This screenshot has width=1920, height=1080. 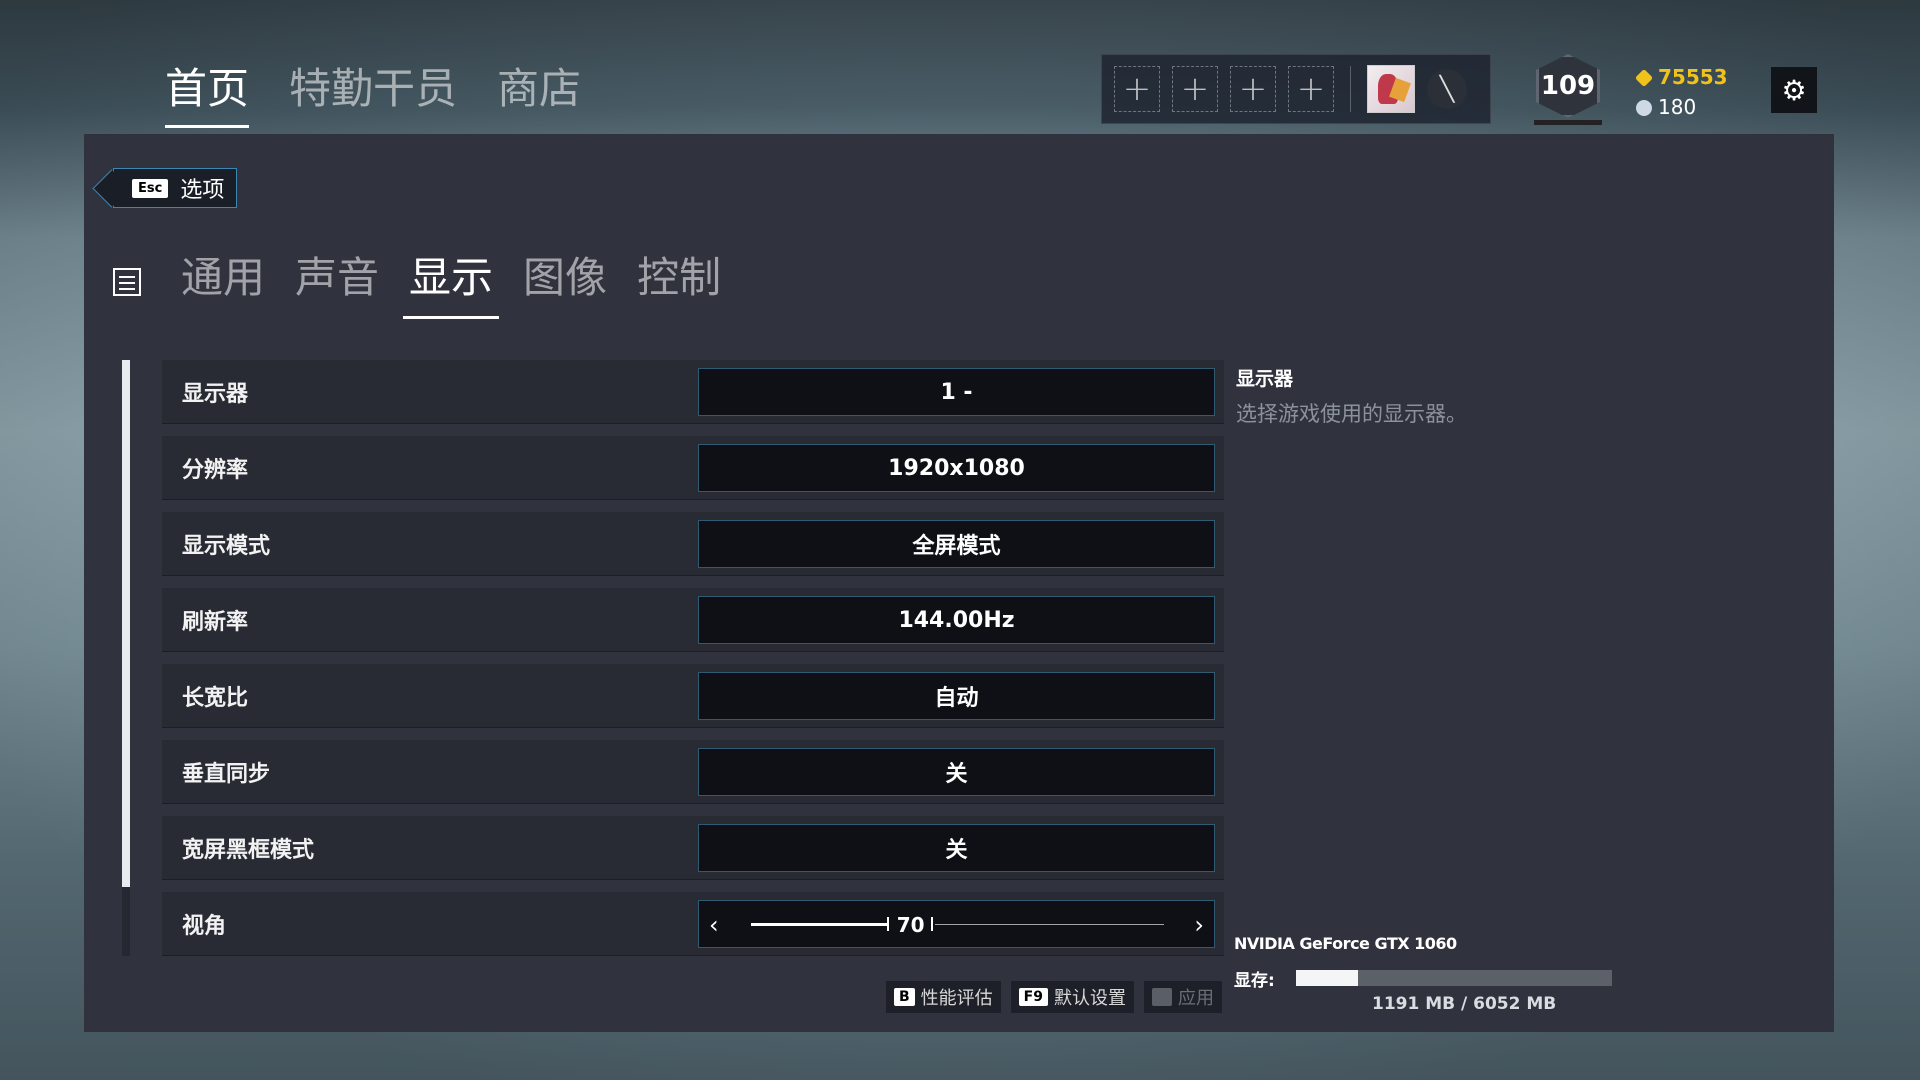 I want to click on chevron-right-icon: ›, so click(x=1199, y=925).